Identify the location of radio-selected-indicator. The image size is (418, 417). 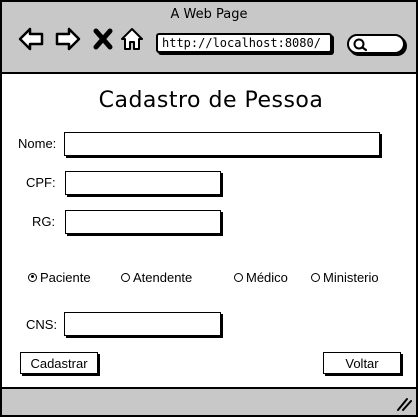
(32, 277).